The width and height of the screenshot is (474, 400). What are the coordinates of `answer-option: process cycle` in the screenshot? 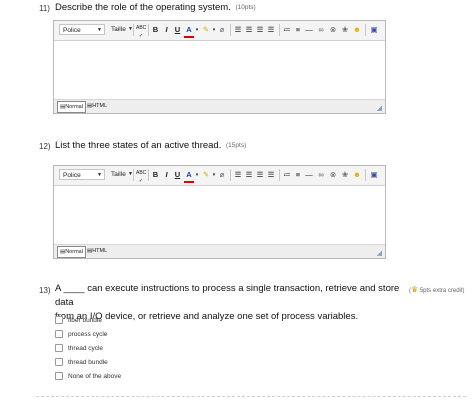 It's located at (81, 334).